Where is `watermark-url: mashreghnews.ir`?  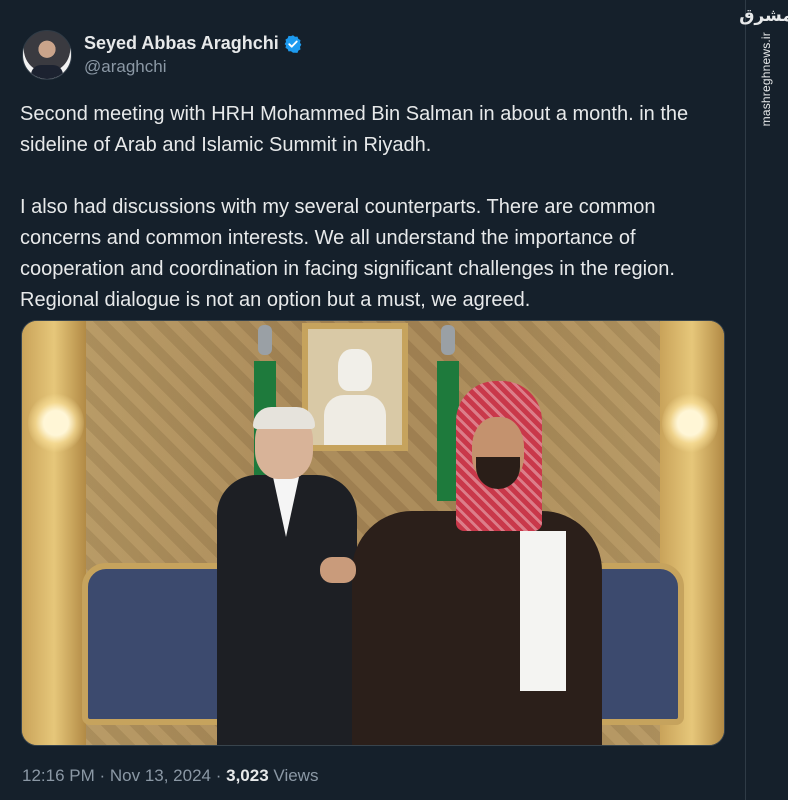 watermark-url: mashreghnews.ir is located at coordinates (766, 79).